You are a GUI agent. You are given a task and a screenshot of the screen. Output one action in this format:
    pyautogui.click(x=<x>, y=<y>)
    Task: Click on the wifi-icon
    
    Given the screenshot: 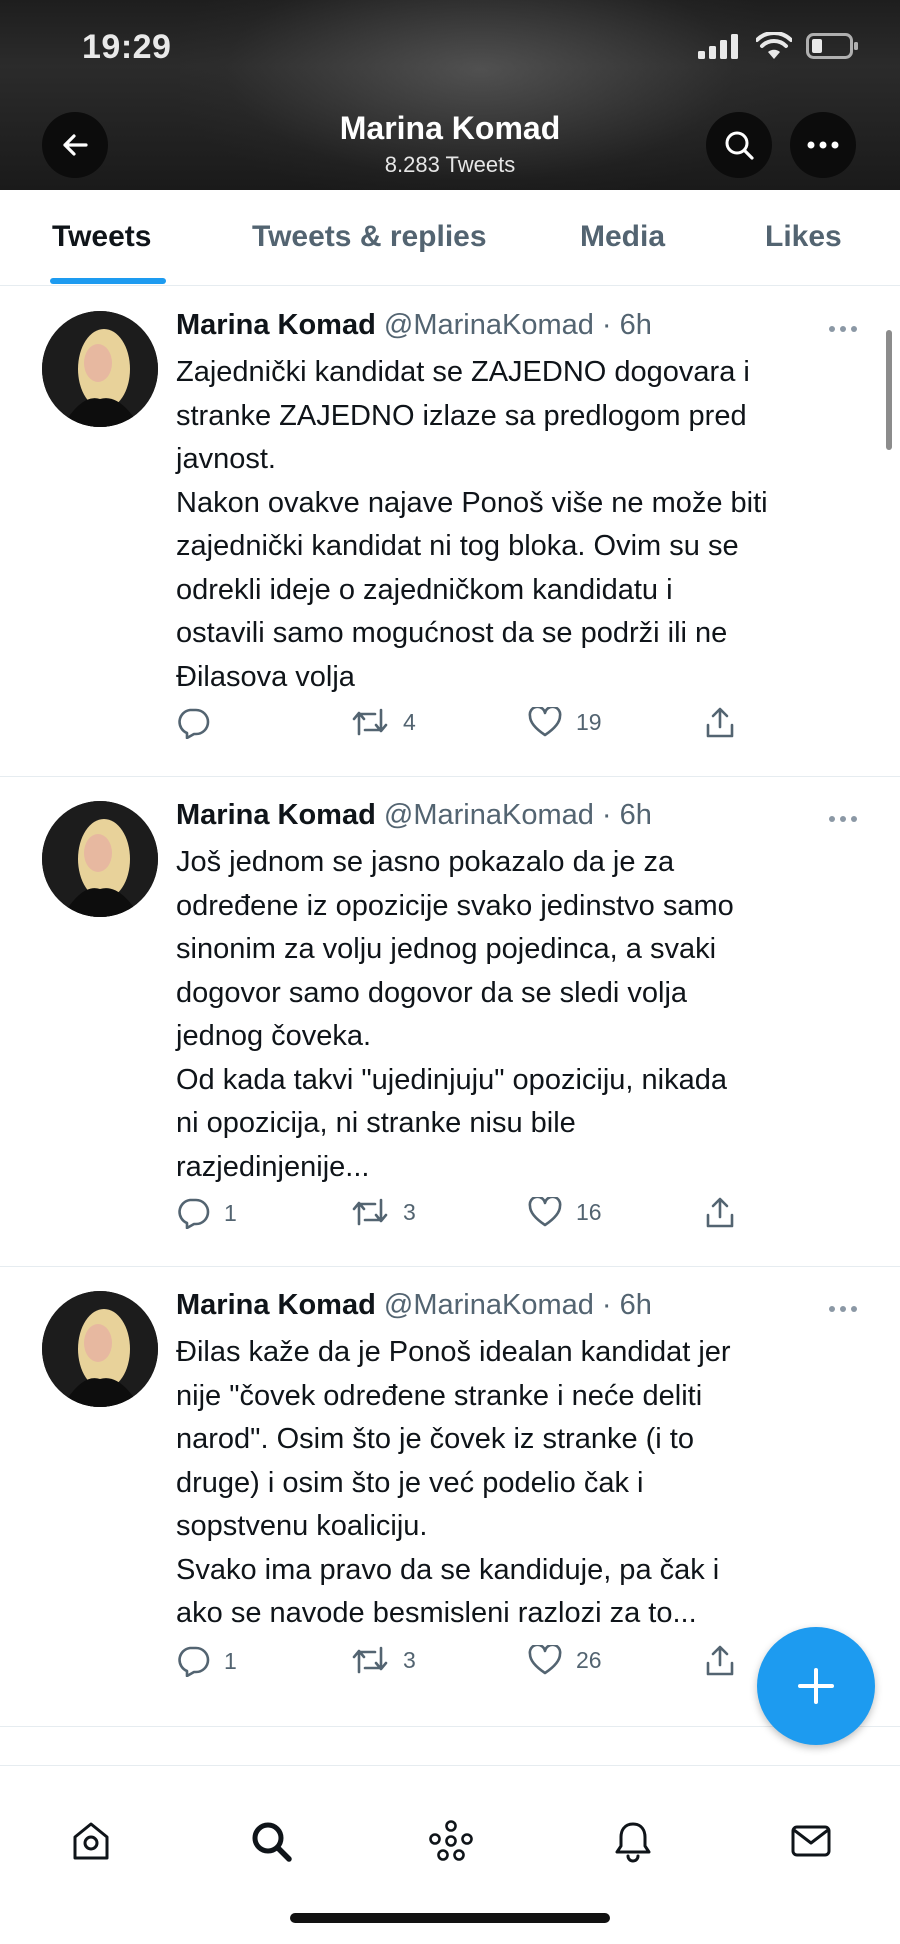 What is the action you would take?
    pyautogui.click(x=774, y=45)
    